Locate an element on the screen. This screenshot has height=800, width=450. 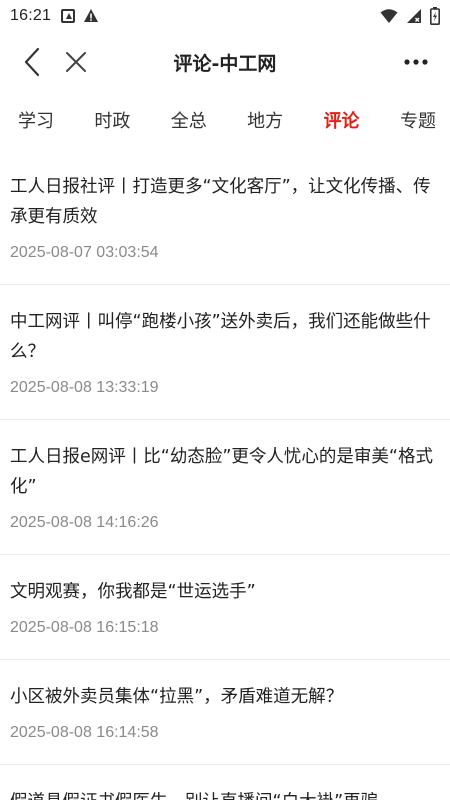
more-horizontal-icon is located at coordinates (416, 62).